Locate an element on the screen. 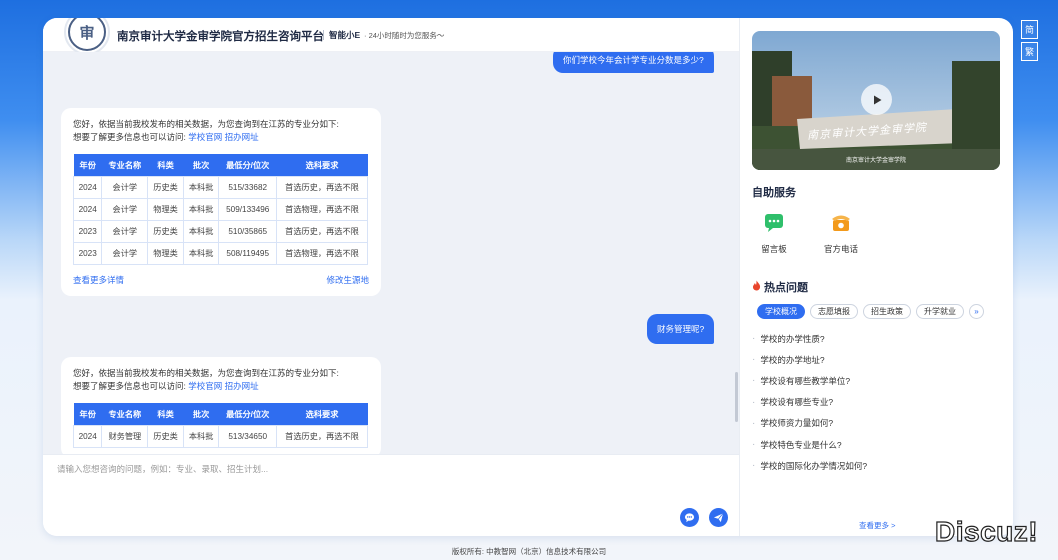  language-switch: 简 繁 is located at coordinates (1029, 42).